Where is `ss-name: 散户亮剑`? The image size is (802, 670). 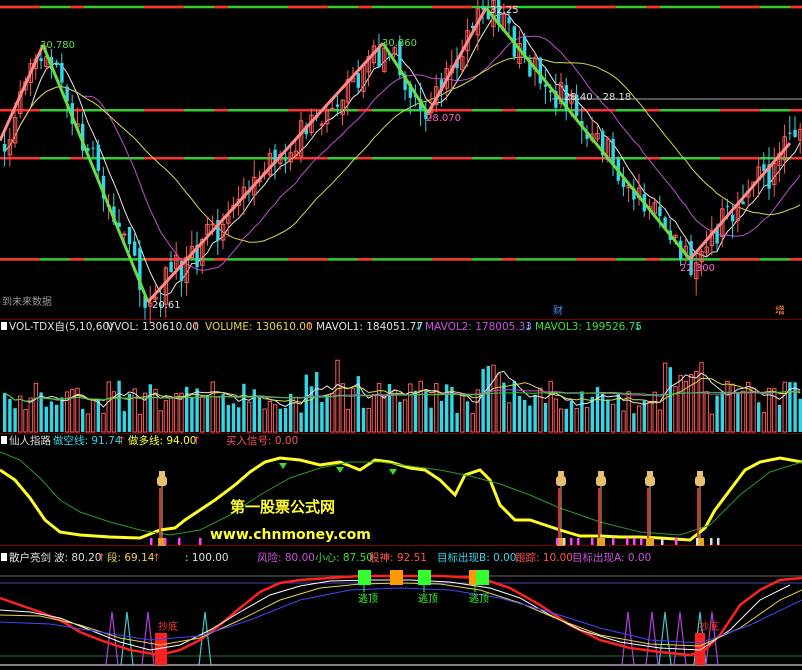
ss-name: 散户亮剑 is located at coordinates (30, 557).